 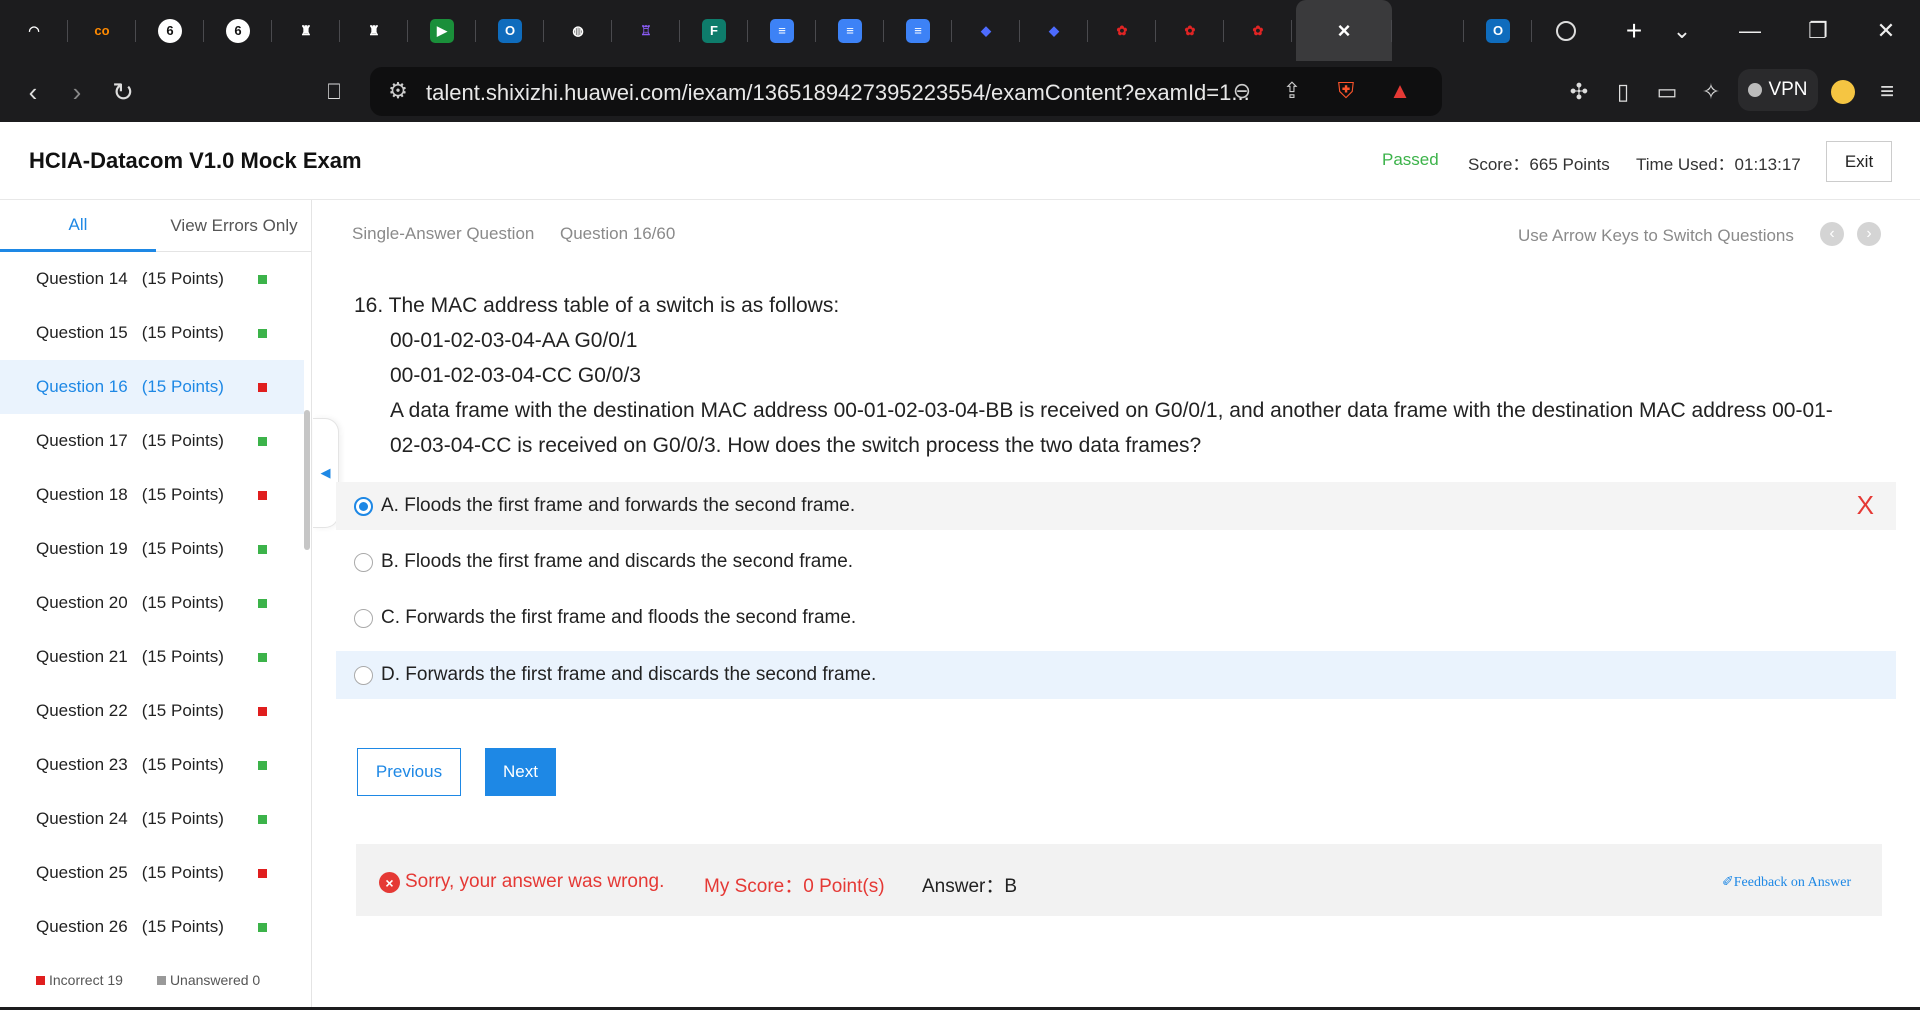 I want to click on next-question-arrow-icon: ›, so click(x=1869, y=234).